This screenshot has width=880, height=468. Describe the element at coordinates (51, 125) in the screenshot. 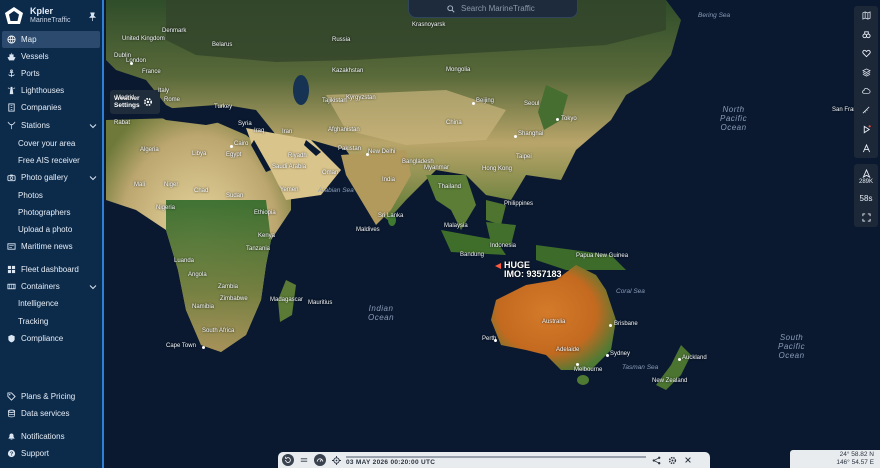

I see `sidebar-item-stations: Stations` at that location.